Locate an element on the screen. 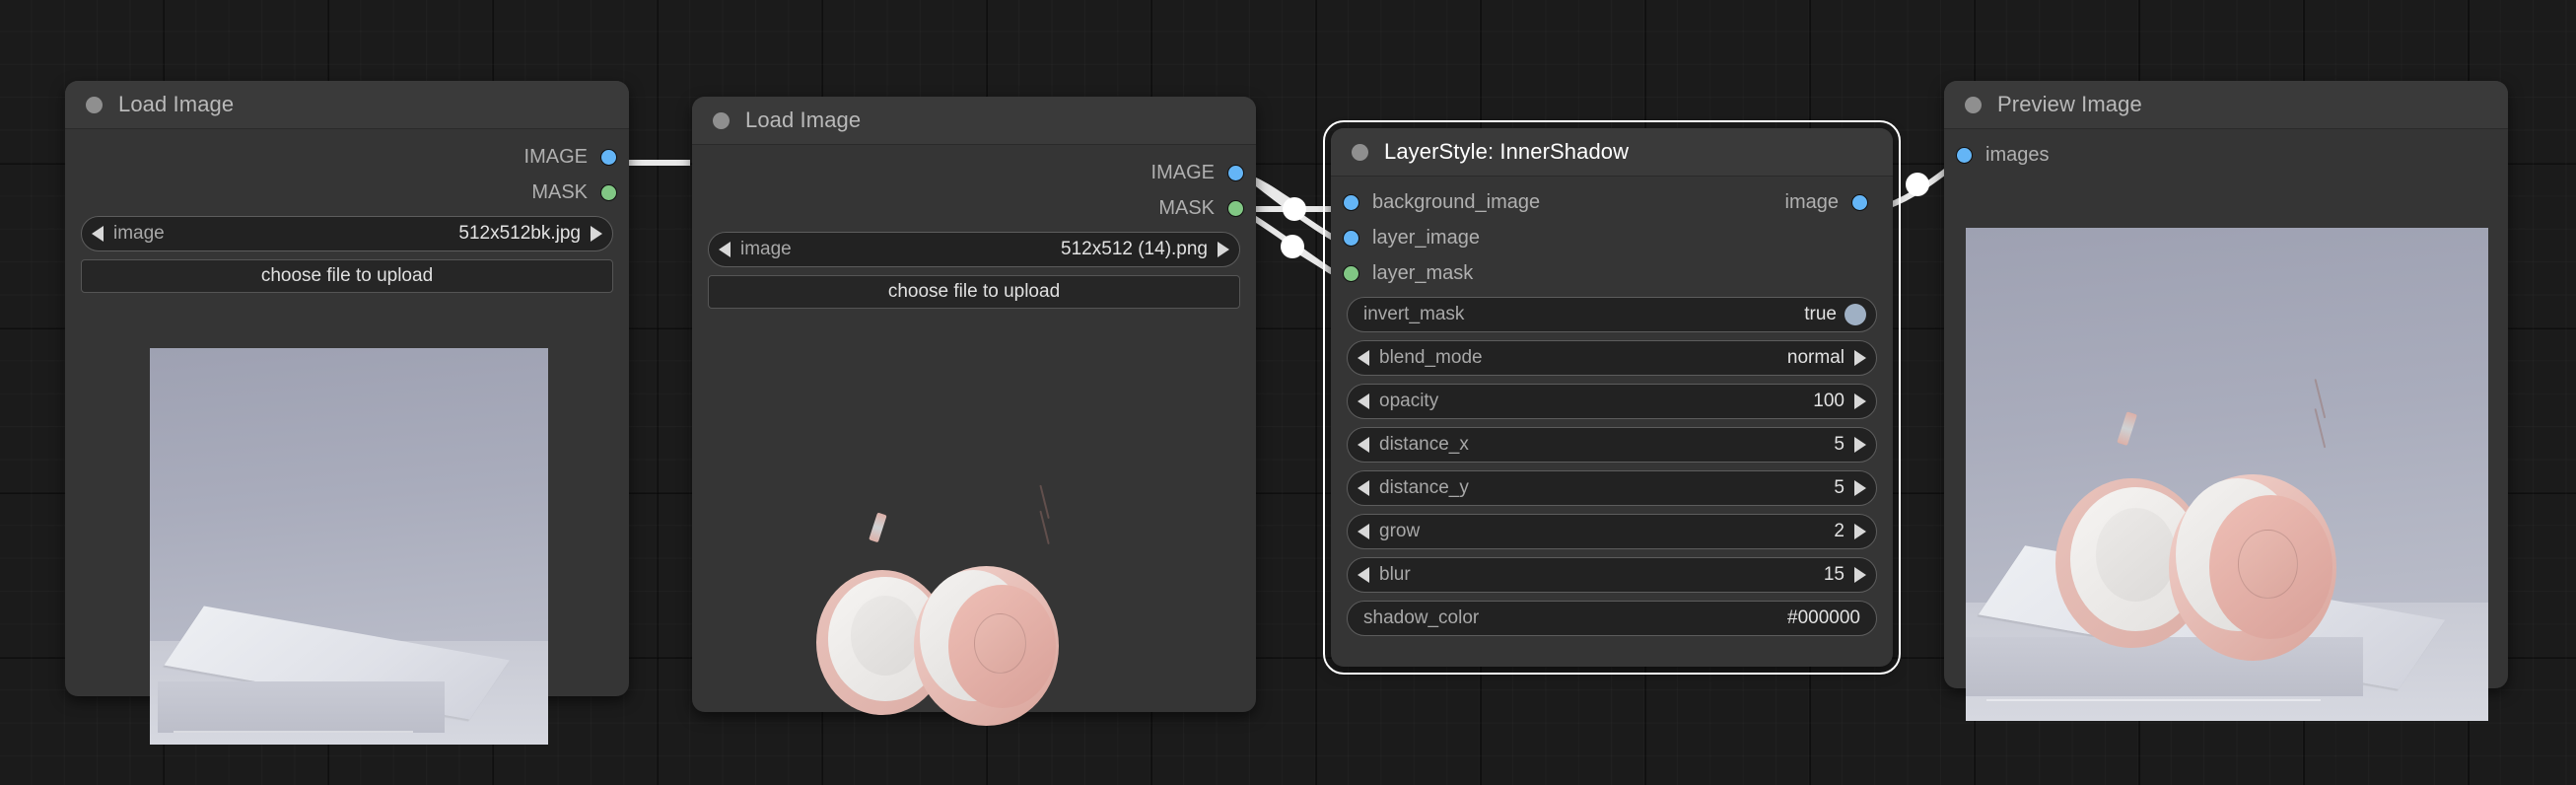 This screenshot has width=2576, height=785. widget-value: 100 is located at coordinates (1829, 401).